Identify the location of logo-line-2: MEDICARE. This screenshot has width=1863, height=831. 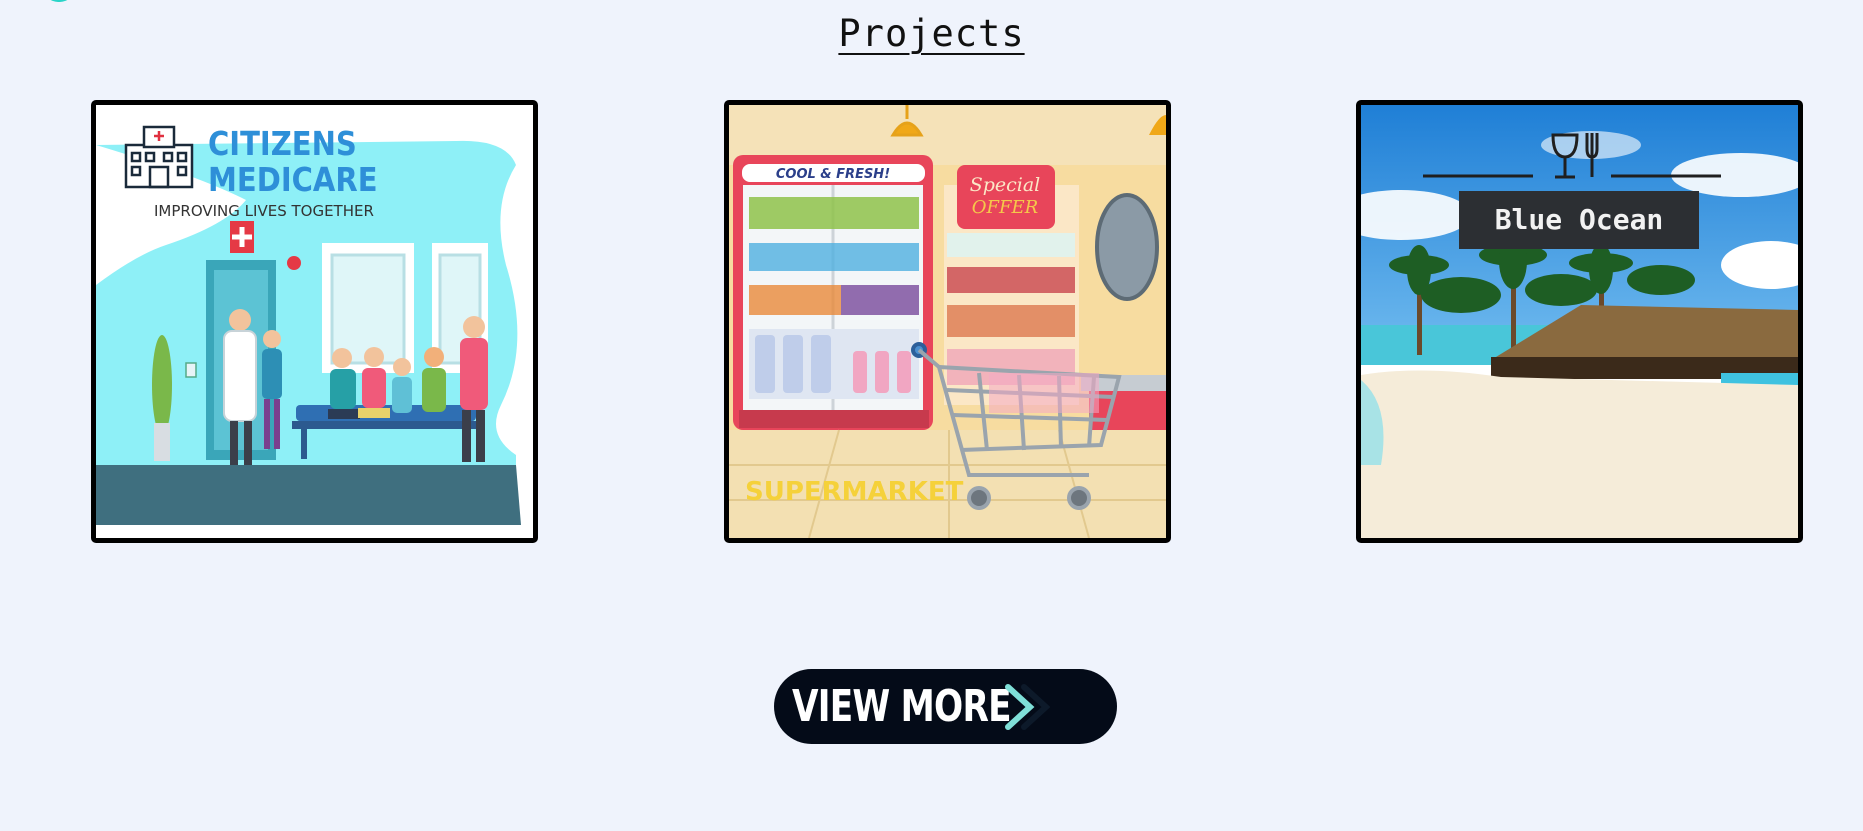
(293, 180).